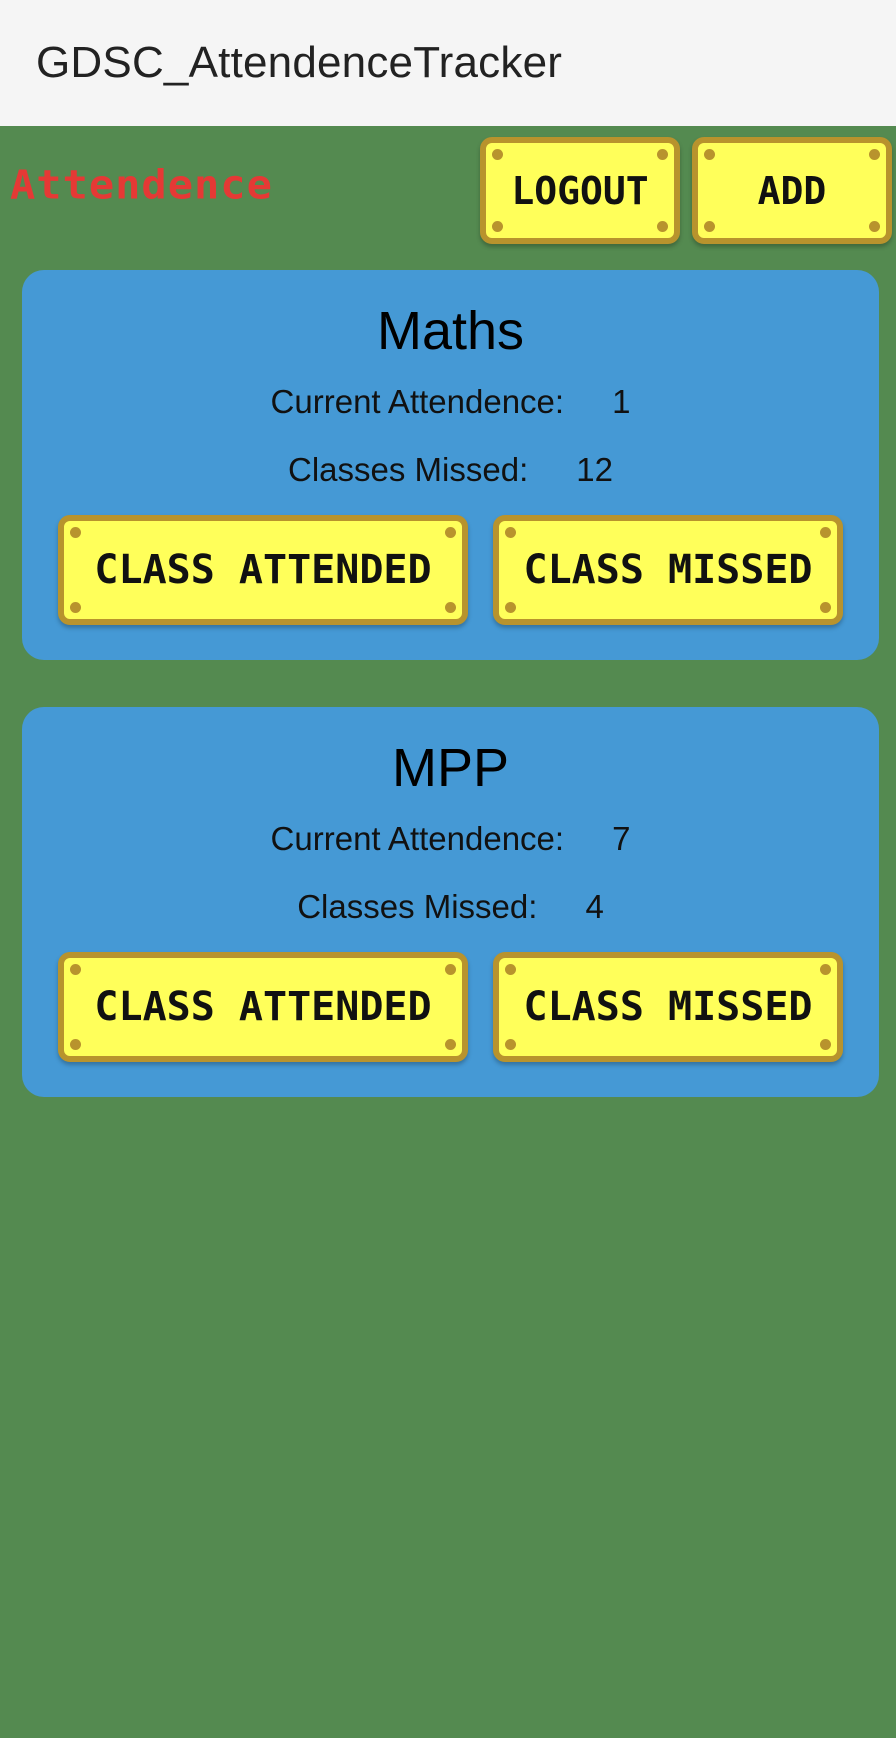 This screenshot has width=896, height=1738. I want to click on subject-name: MPP, so click(450, 768).